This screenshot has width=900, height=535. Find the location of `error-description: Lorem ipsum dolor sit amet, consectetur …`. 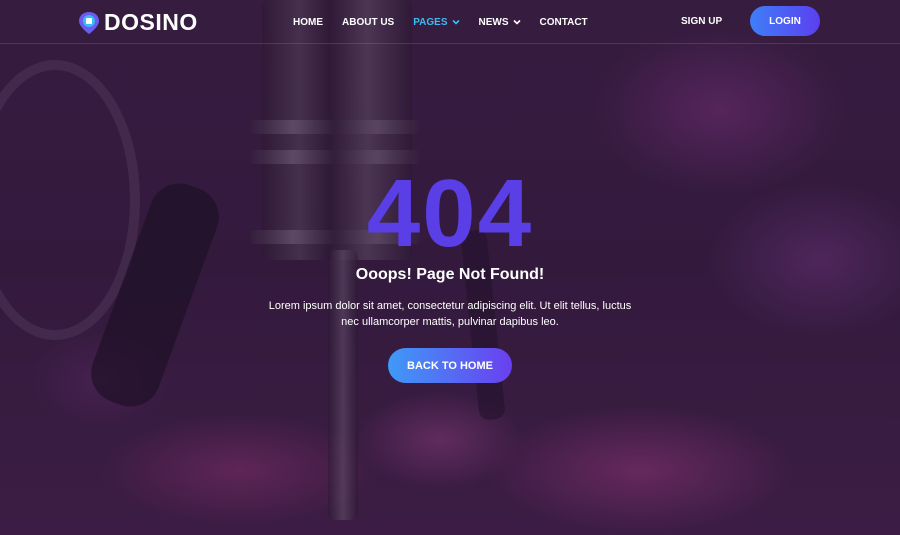

error-description: Lorem ipsum dolor sit amet, consectetur … is located at coordinates (450, 314).